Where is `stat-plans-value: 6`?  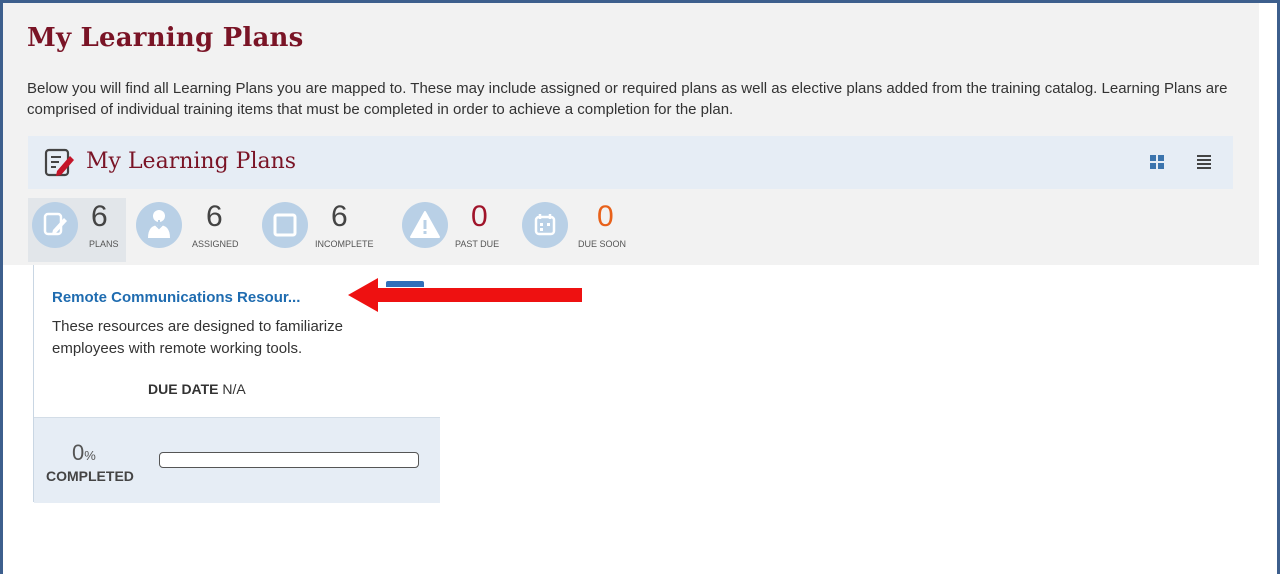 stat-plans-value: 6 is located at coordinates (99, 216).